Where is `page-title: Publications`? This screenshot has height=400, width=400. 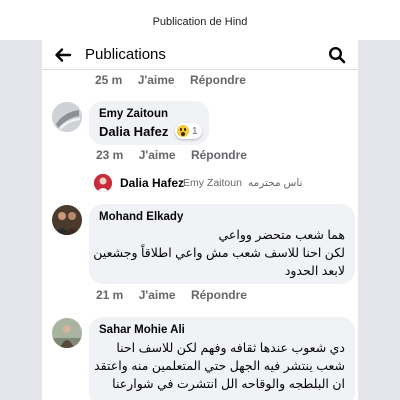
page-title: Publications is located at coordinates (125, 54).